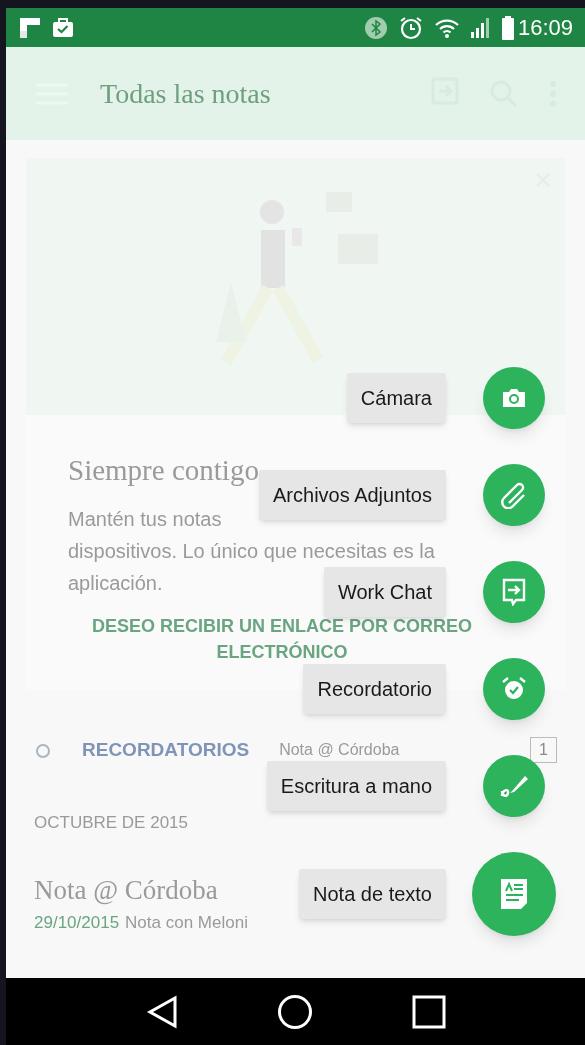 The width and height of the screenshot is (585, 1045). What do you see at coordinates (164, 470) in the screenshot?
I see `card-headline: Siempre contigo` at bounding box center [164, 470].